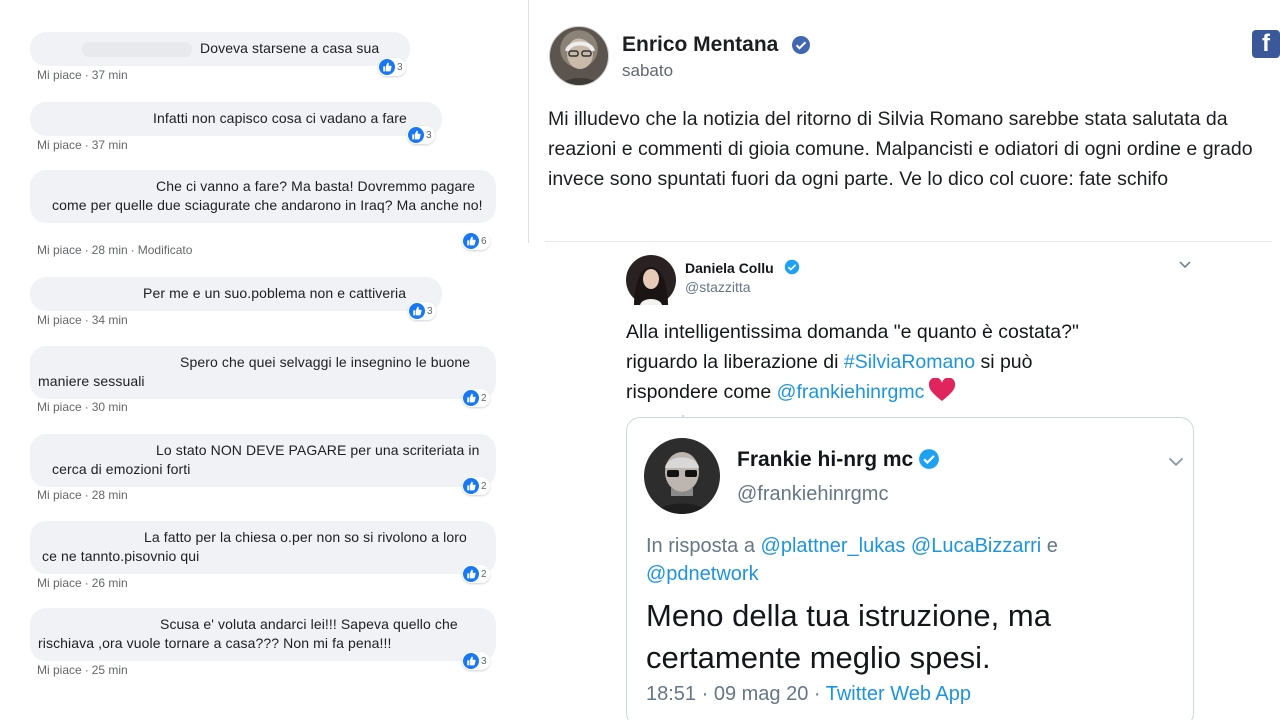 The width and height of the screenshot is (1280, 720). Describe the element at coordinates (718, 287) in the screenshot. I see `tweet-author-handle: @stazzitta` at that location.